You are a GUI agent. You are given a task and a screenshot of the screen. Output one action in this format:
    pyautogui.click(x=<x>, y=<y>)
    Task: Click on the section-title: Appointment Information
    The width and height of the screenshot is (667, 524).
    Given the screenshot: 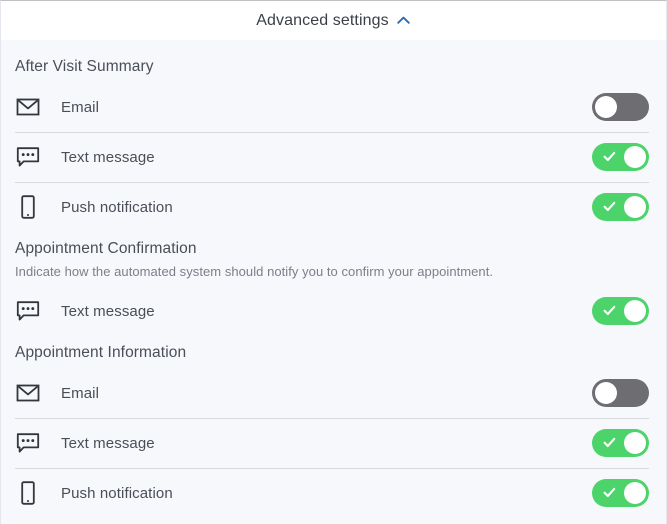 What is the action you would take?
    pyautogui.click(x=101, y=352)
    